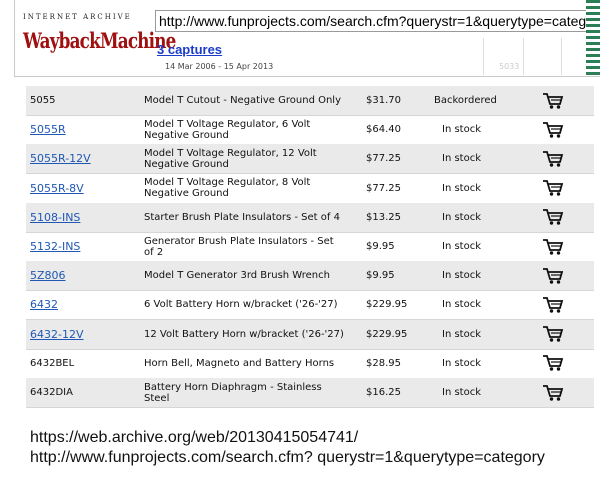  What do you see at coordinates (85, 100) in the screenshot?
I see `product-sku-cell: 5055` at bounding box center [85, 100].